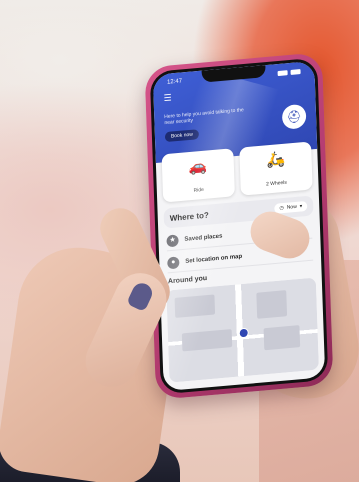 The image size is (359, 482). Describe the element at coordinates (243, 333) in the screenshot. I see `location-pin-icon` at that location.